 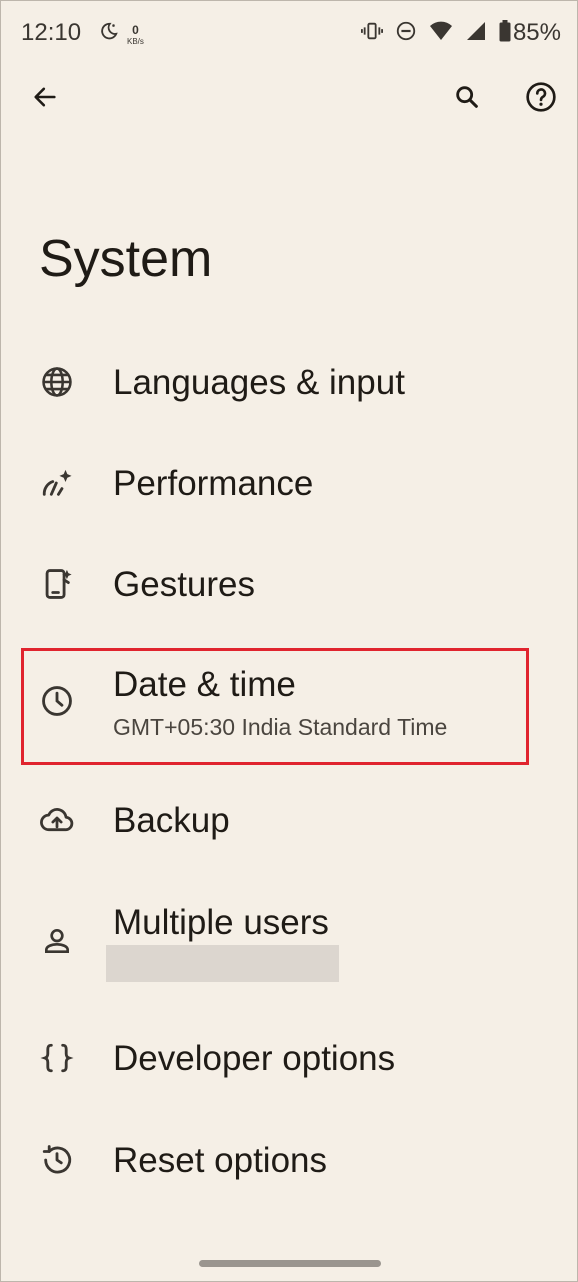 What do you see at coordinates (135, 29) in the screenshot?
I see `net-speed-value: 0` at bounding box center [135, 29].